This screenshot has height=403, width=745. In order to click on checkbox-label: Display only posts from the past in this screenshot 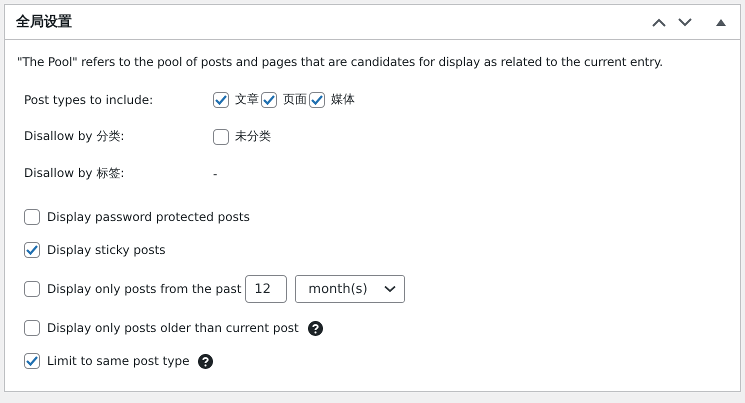, I will do `click(144, 289)`.